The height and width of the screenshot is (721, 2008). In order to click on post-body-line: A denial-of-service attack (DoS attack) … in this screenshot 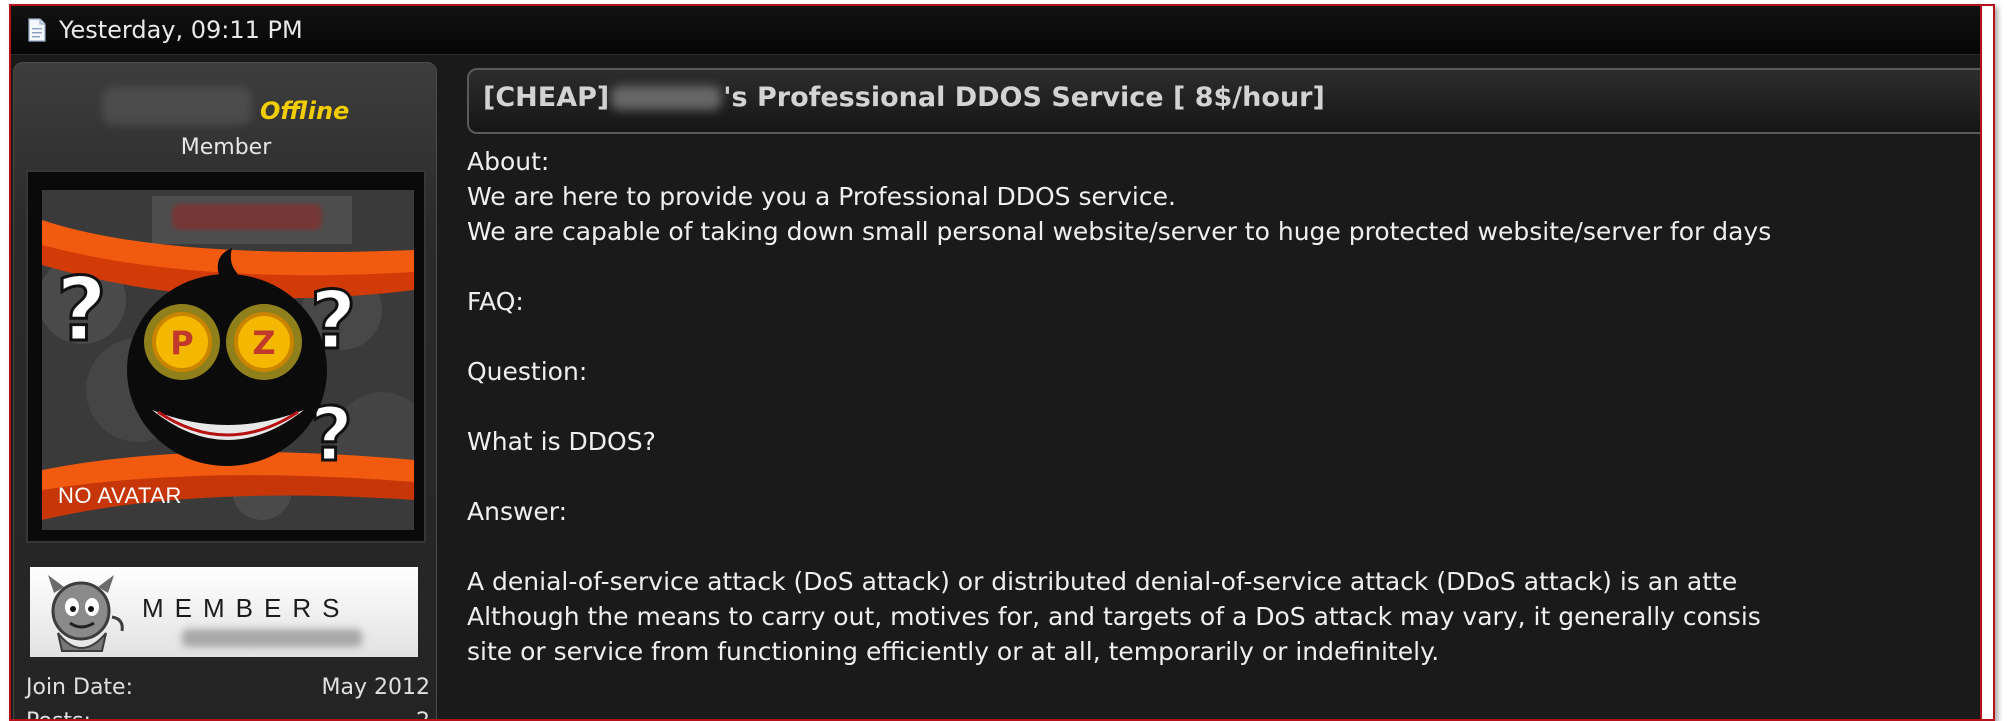, I will do `click(1102, 581)`.